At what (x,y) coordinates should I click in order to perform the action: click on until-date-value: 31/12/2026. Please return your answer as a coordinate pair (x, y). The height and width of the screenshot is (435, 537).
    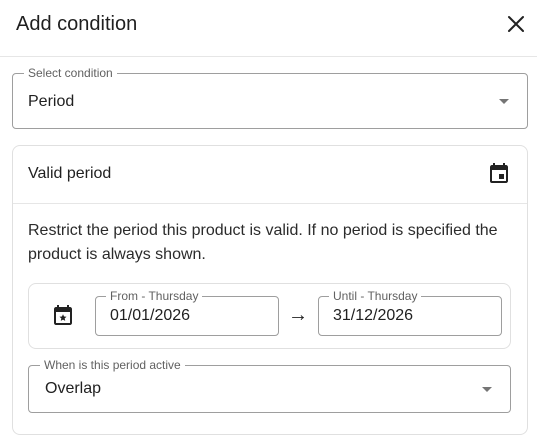
    Looking at the image, I should click on (373, 315).